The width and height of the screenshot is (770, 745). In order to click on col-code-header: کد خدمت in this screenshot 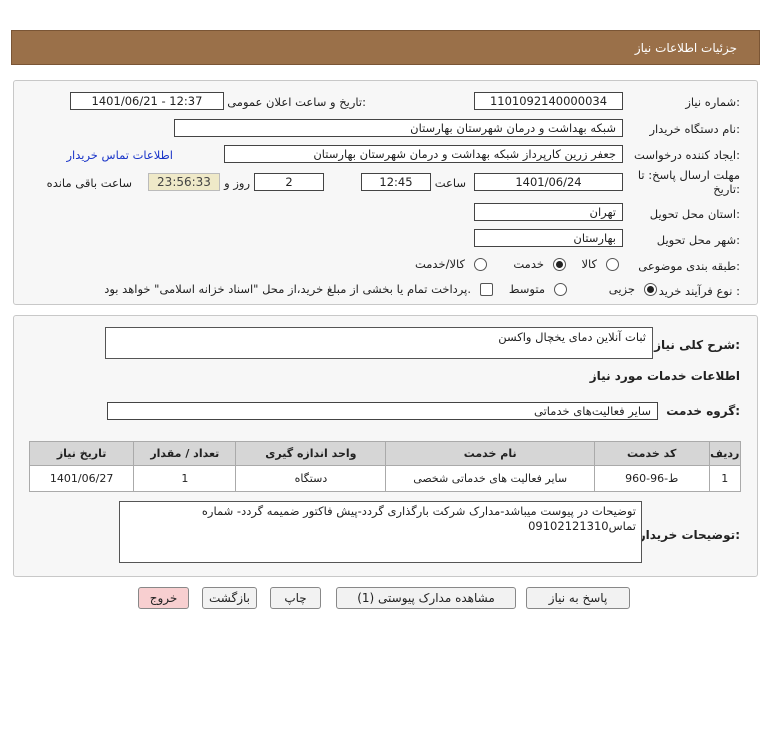, I will do `click(651, 453)`.